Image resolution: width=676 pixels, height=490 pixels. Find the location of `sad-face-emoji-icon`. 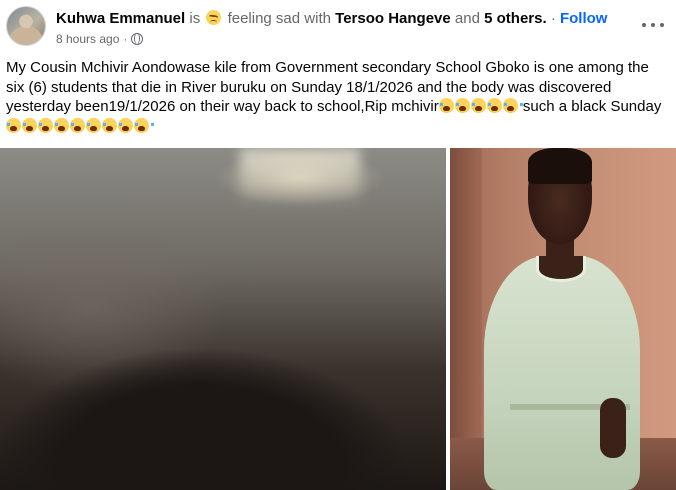

sad-face-emoji-icon is located at coordinates (214, 17).